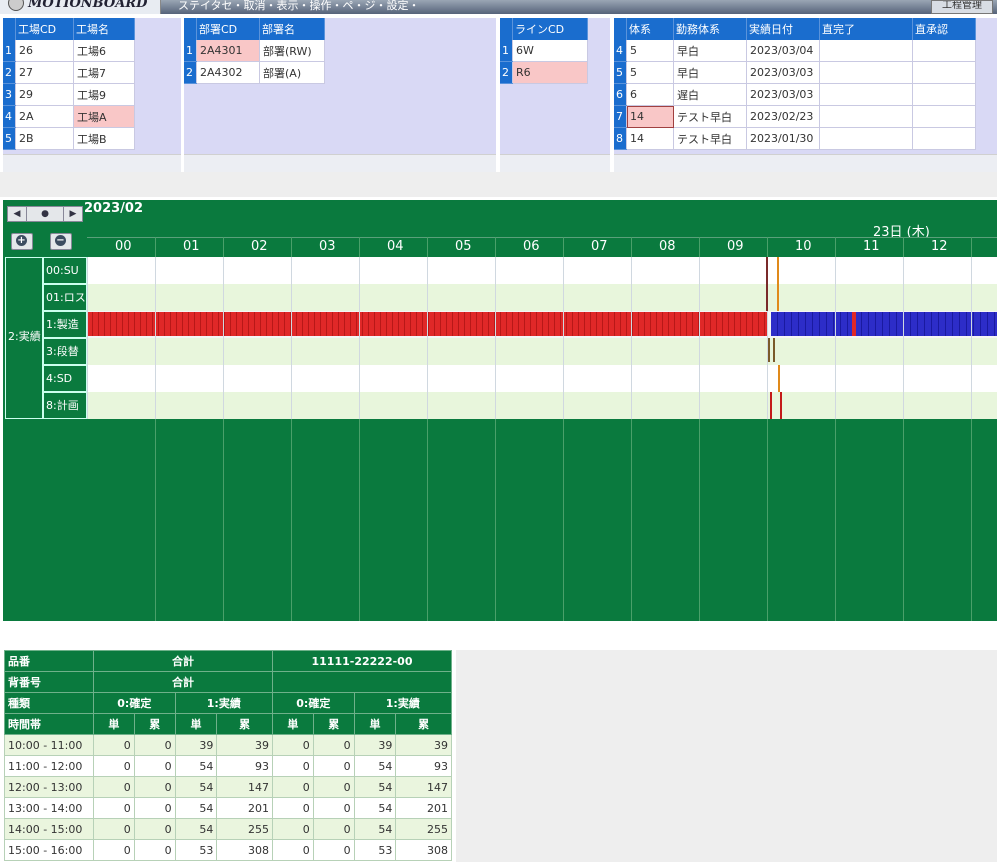  What do you see at coordinates (228, 51) in the screenshot?
I see `cell-selected: 2A4301` at bounding box center [228, 51].